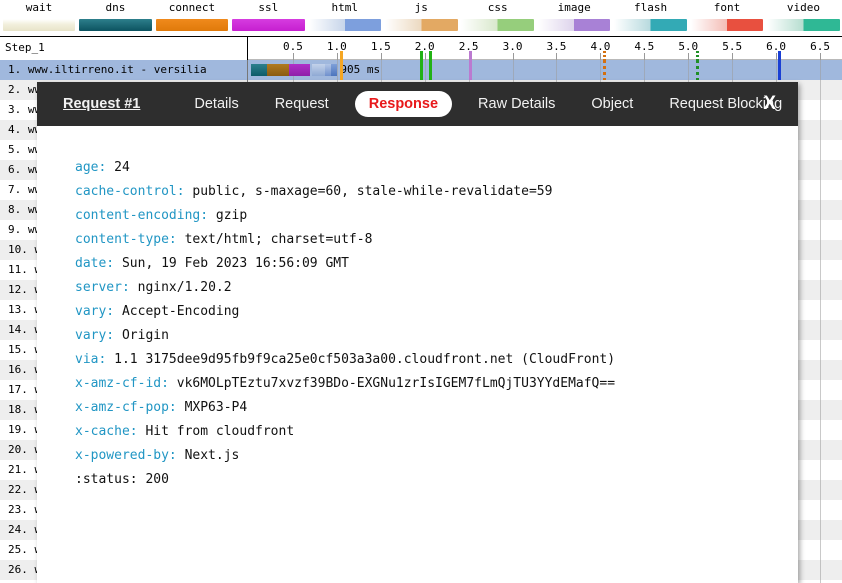 Image resolution: width=842 pixels, height=583 pixels. Describe the element at coordinates (142, 215) in the screenshot. I see `response-header-key: content-encoding:` at that location.